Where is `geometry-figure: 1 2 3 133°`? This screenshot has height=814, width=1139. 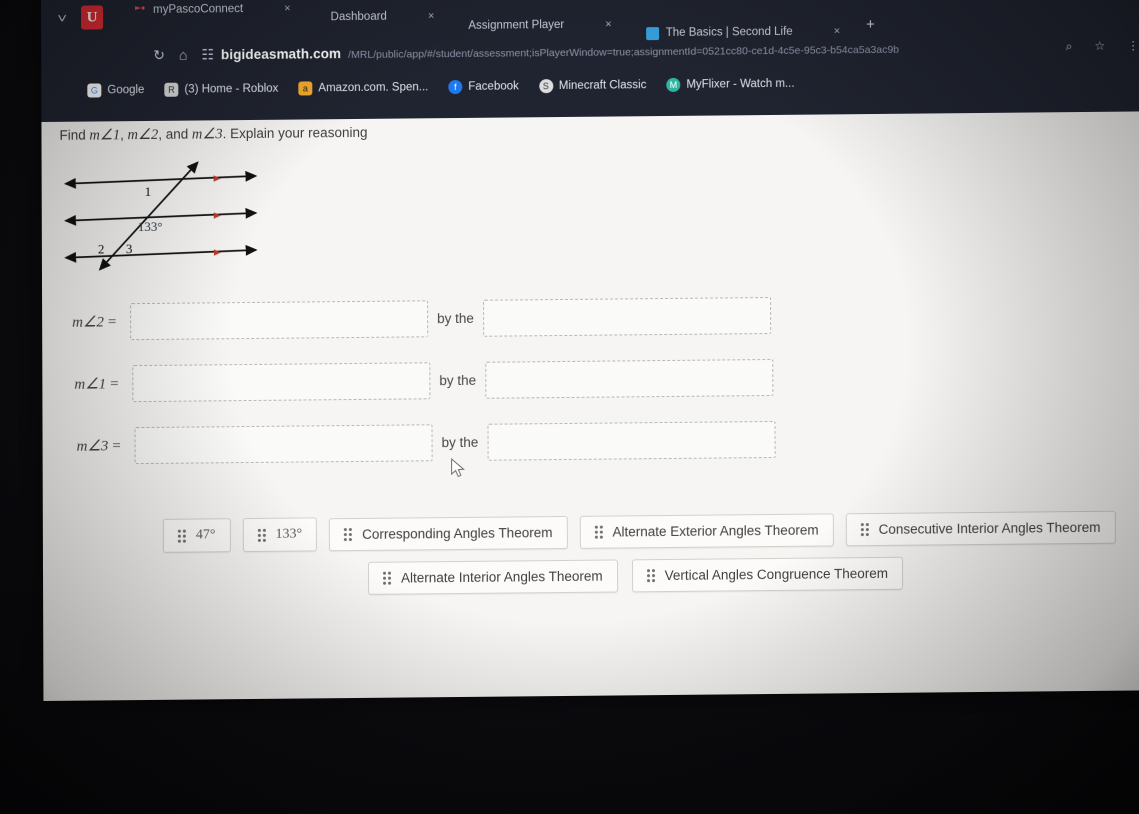
geometry-figure: 1 2 3 133° is located at coordinates (163, 217).